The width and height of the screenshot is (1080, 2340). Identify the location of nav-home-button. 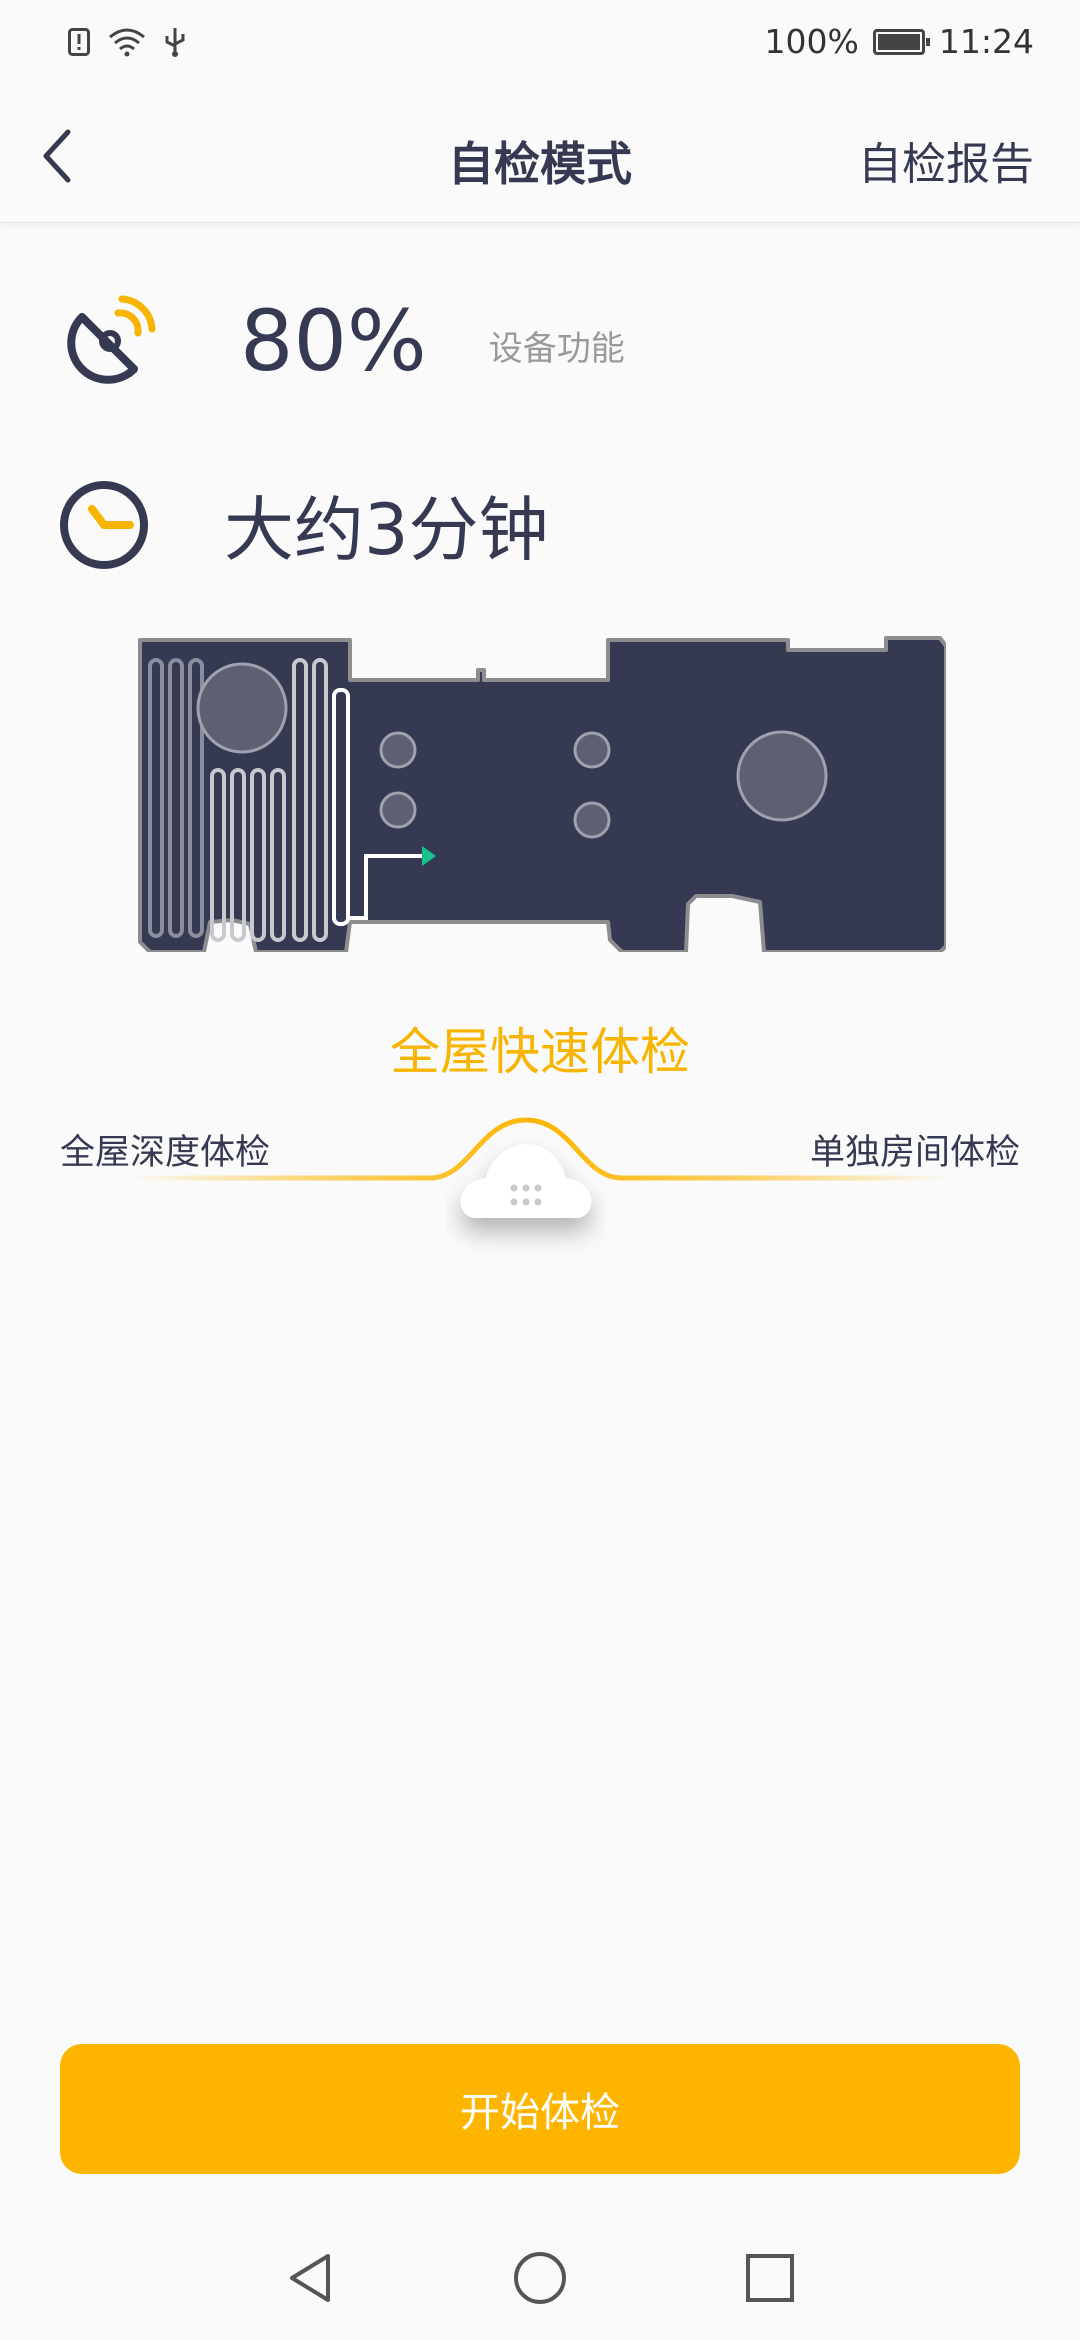
(540, 2278).